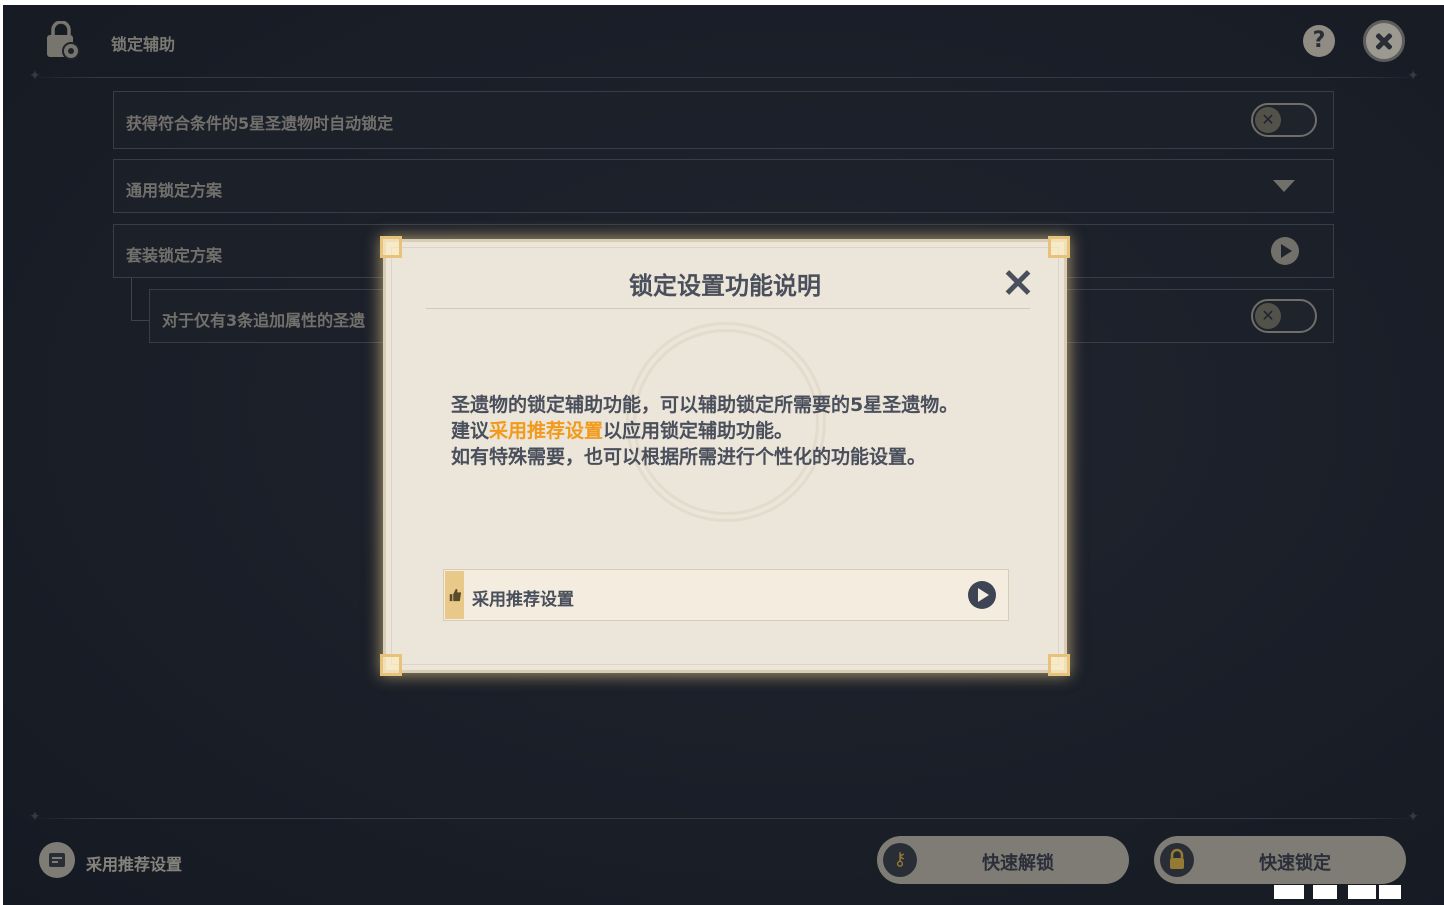 This screenshot has width=1444, height=905. Describe the element at coordinates (982, 595) in the screenshot. I see `arrow-right-circle-icon` at that location.